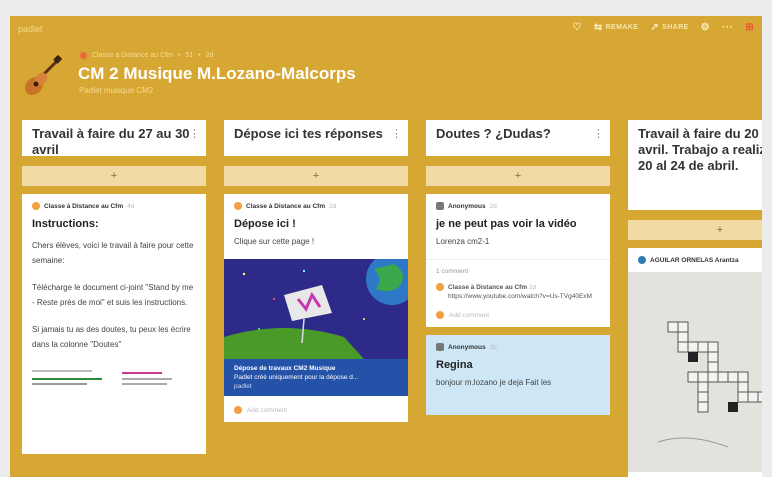 The height and width of the screenshot is (477, 772). Describe the element at coordinates (114, 383) in the screenshot. I see `document-preview` at that location.